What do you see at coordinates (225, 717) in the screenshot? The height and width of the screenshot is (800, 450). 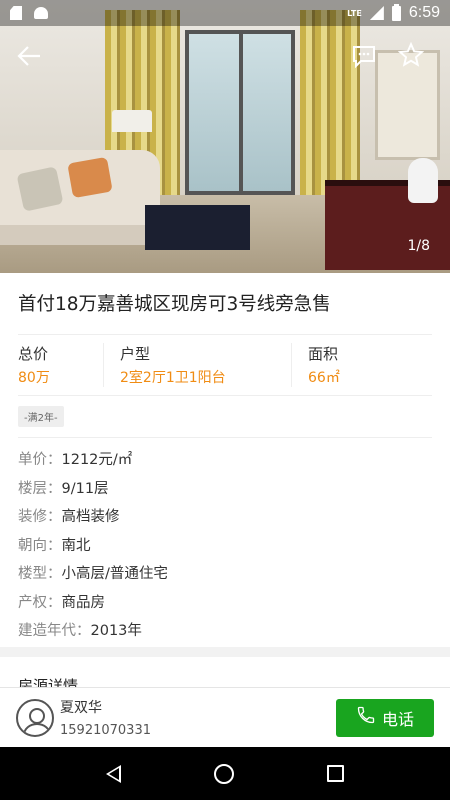 I see `contact-bar: 夏双华 15921070331 电话` at bounding box center [225, 717].